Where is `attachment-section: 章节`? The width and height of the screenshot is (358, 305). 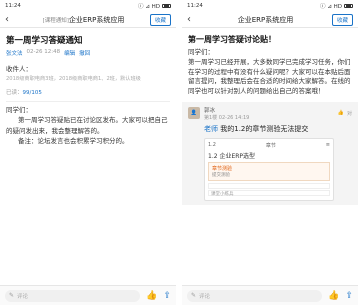 attachment-section: 章节 is located at coordinates (270, 145).